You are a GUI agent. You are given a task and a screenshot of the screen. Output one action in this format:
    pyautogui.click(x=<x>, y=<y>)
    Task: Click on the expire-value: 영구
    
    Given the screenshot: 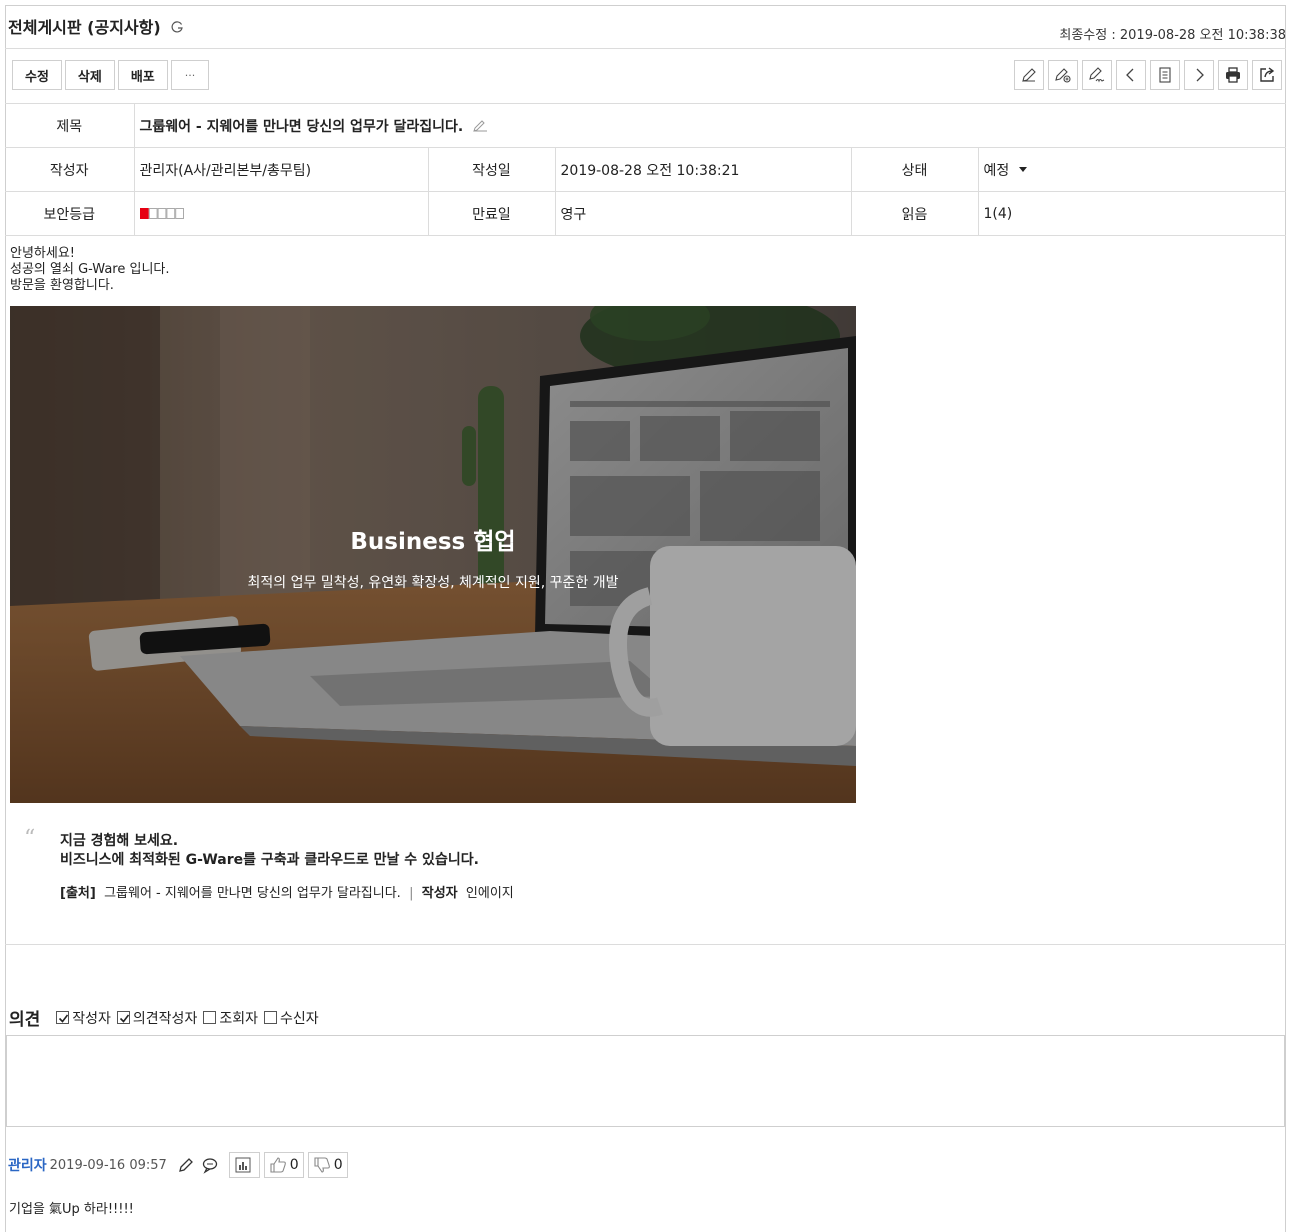 What is the action you would take?
    pyautogui.click(x=703, y=213)
    